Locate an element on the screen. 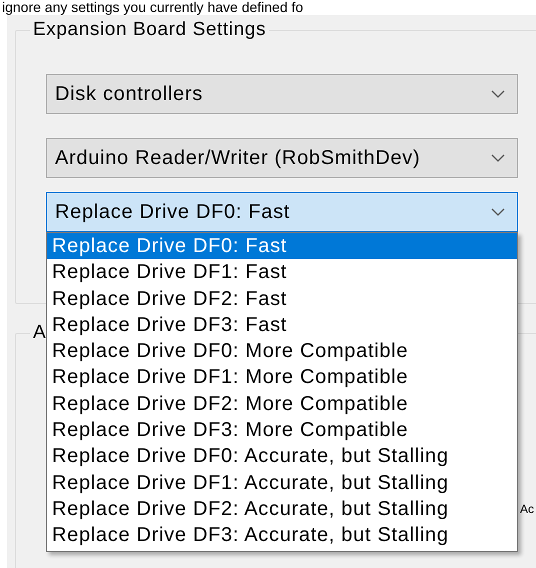 The width and height of the screenshot is (536, 568). dropdown-value: Replace Drive DF0: Fast is located at coordinates (172, 212).